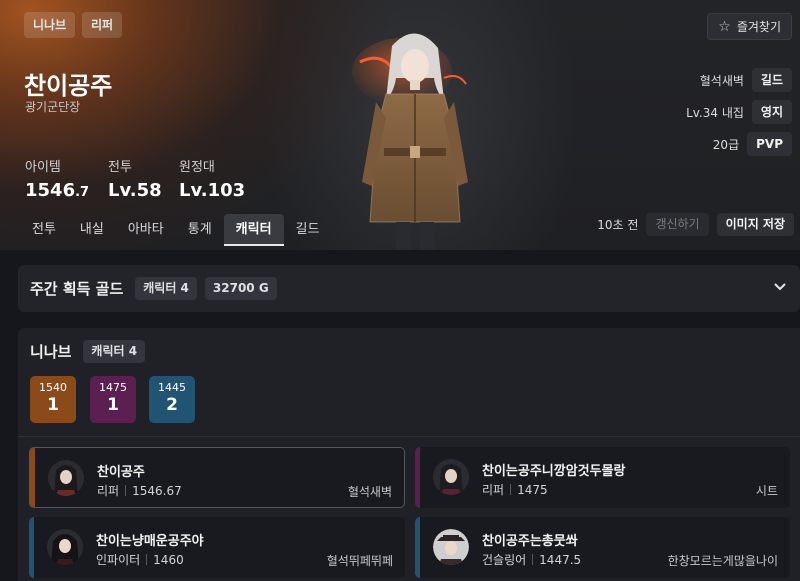 This screenshot has width=800, height=581. What do you see at coordinates (92, 230) in the screenshot?
I see `tab-inner: 내실` at bounding box center [92, 230].